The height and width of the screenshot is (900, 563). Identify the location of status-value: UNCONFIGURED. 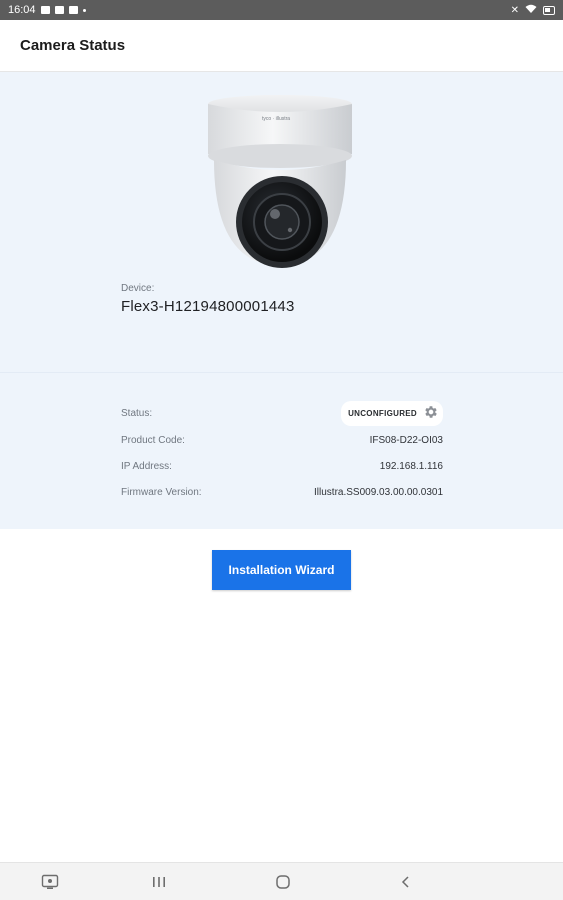
(382, 413).